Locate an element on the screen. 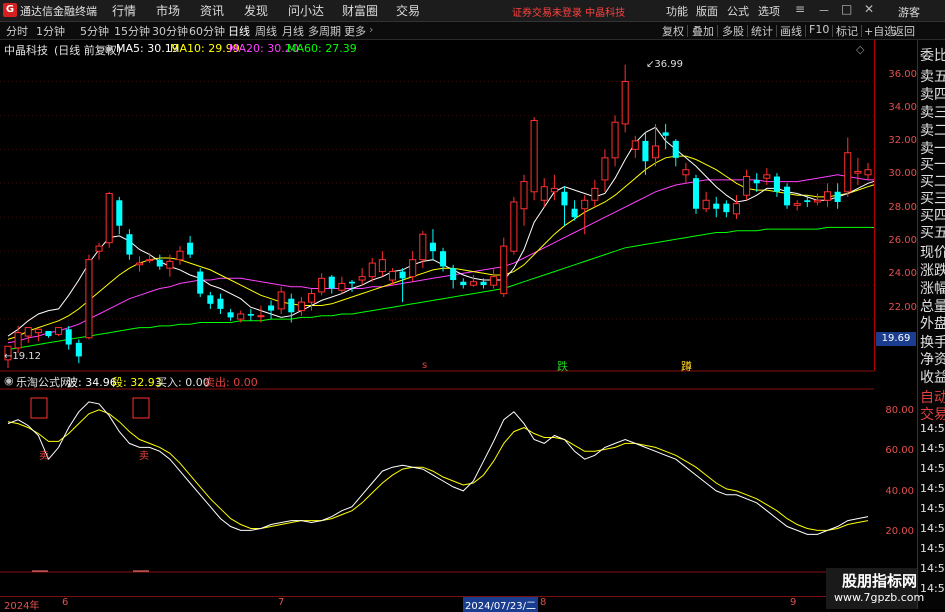 Image resolution: width=945 pixels, height=612 pixels. tool-stats: 统计 is located at coordinates (762, 30).